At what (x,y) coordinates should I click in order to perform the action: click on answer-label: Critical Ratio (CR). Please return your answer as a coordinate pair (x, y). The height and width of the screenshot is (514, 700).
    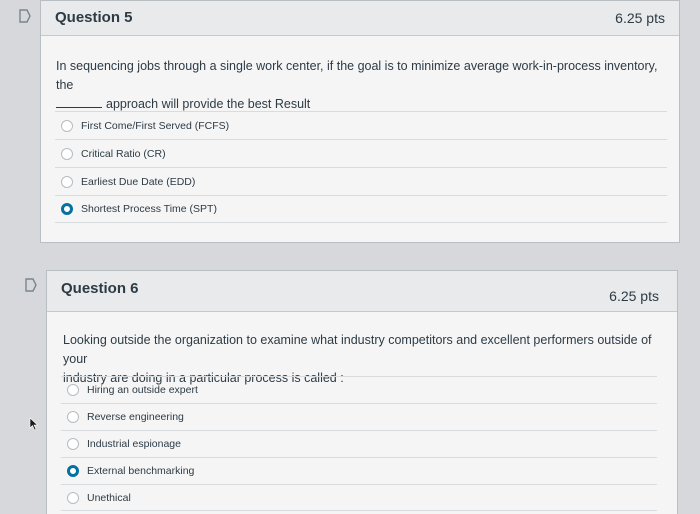
    Looking at the image, I should click on (123, 153).